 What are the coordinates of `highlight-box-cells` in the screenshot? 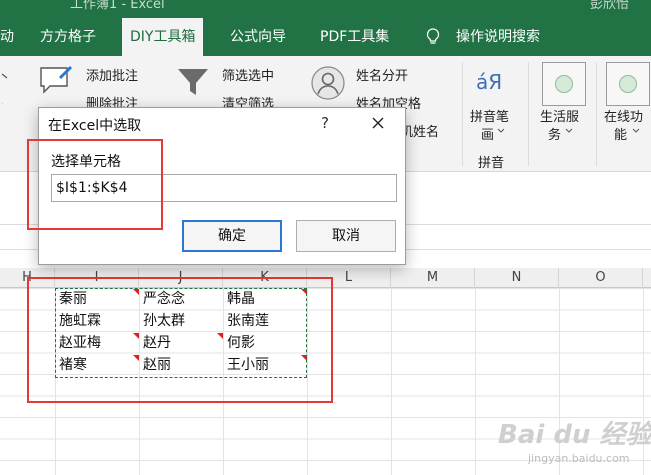 It's located at (180, 340).